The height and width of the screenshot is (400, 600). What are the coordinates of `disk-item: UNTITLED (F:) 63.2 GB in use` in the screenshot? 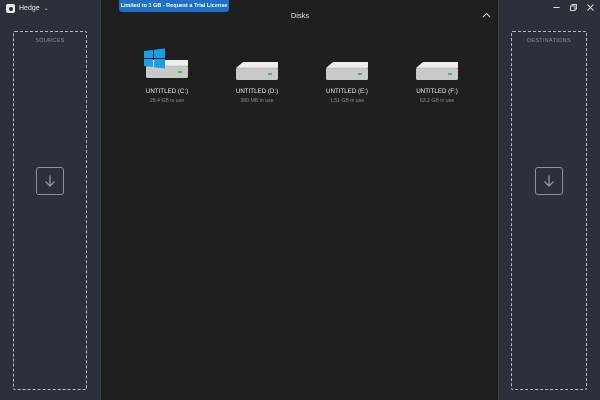 It's located at (437, 76).